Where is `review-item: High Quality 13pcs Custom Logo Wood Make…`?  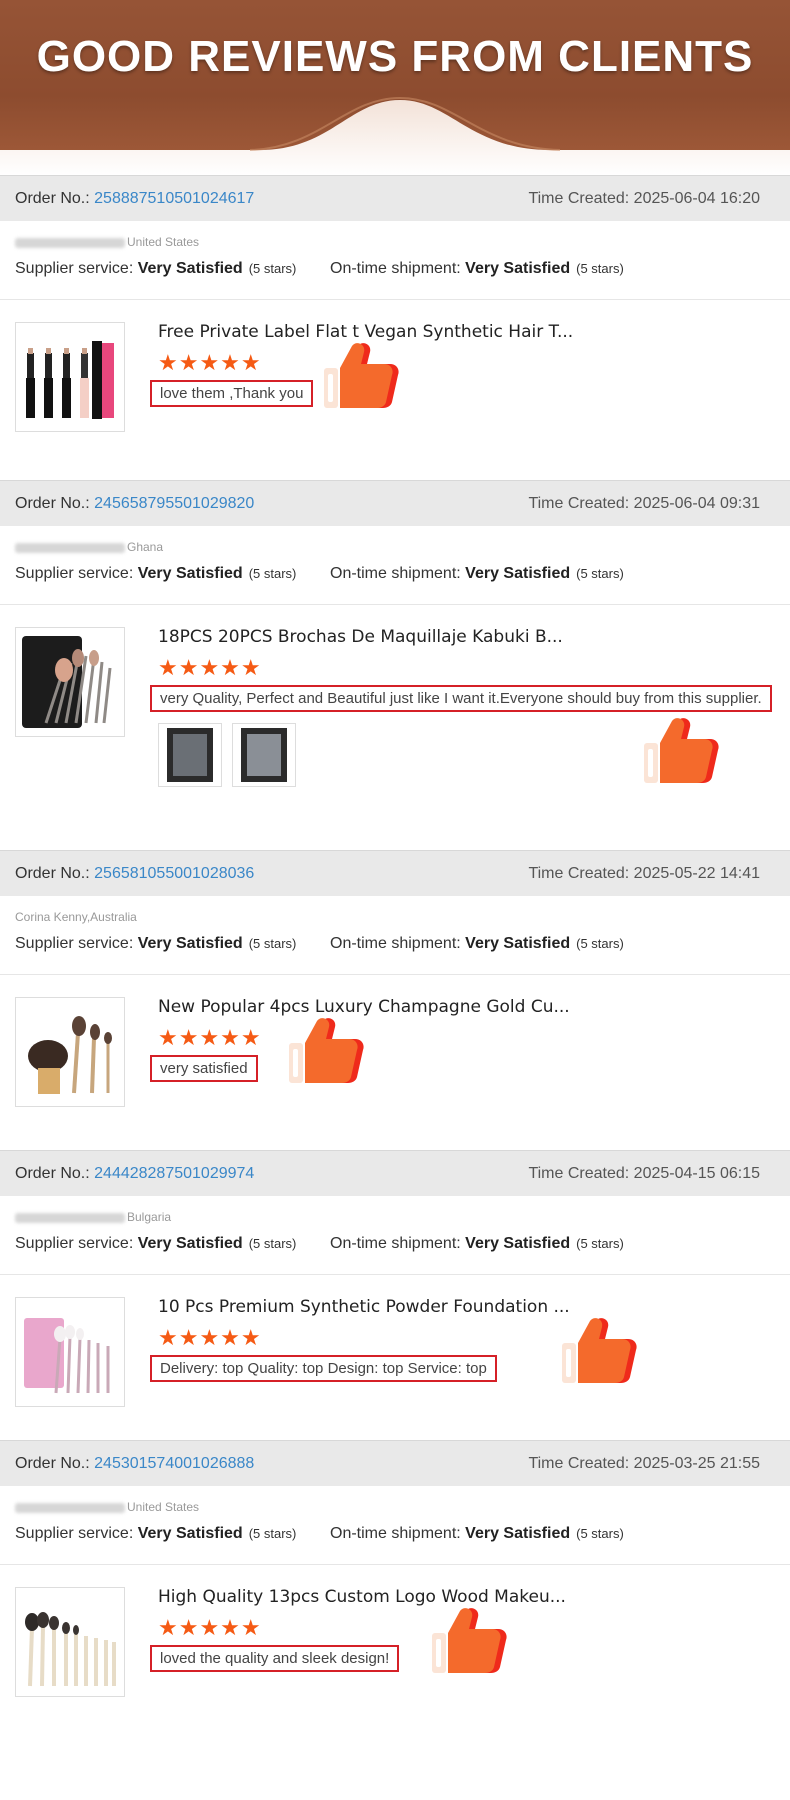 review-item: High Quality 13pcs Custom Logo Wood Make… is located at coordinates (395, 1640).